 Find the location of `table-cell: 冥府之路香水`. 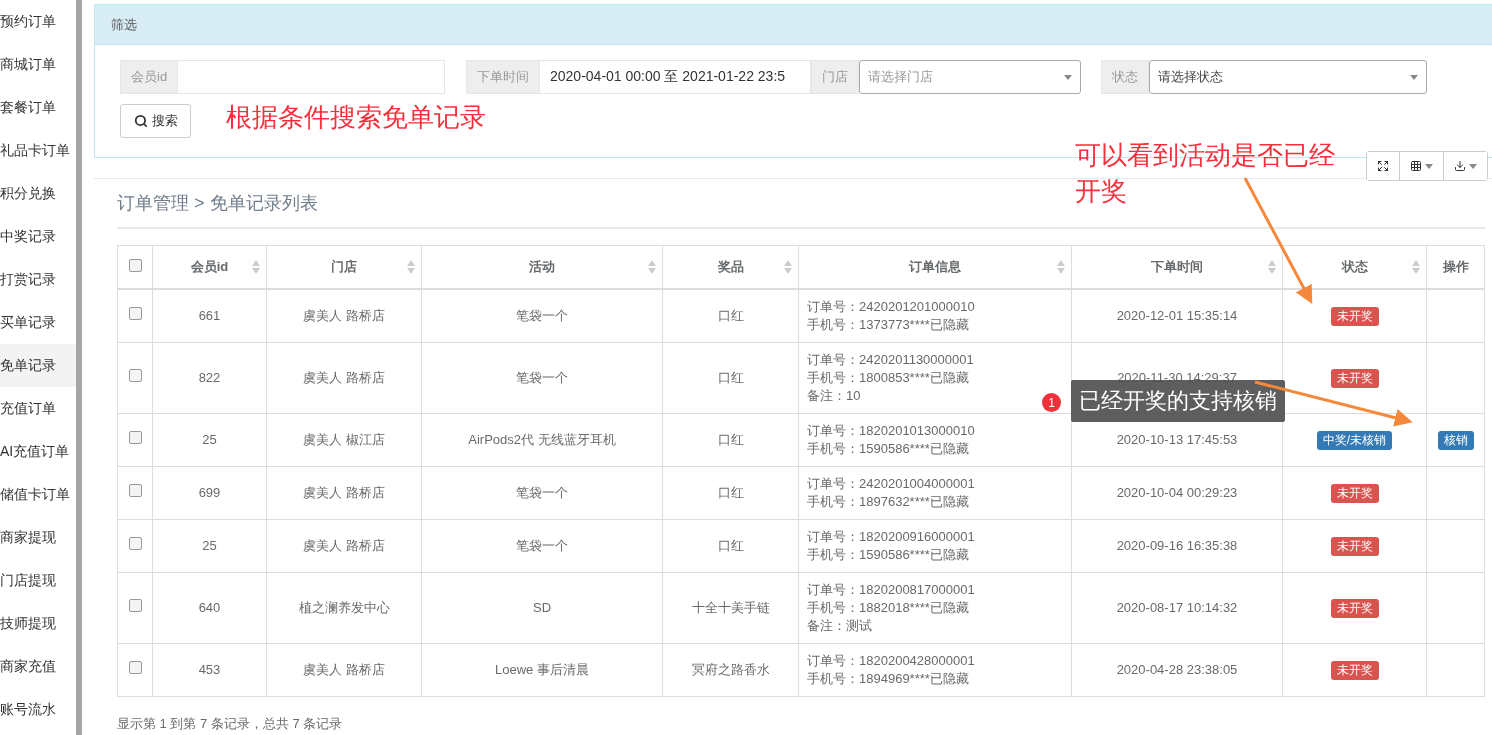

table-cell: 冥府之路香水 is located at coordinates (730, 669).